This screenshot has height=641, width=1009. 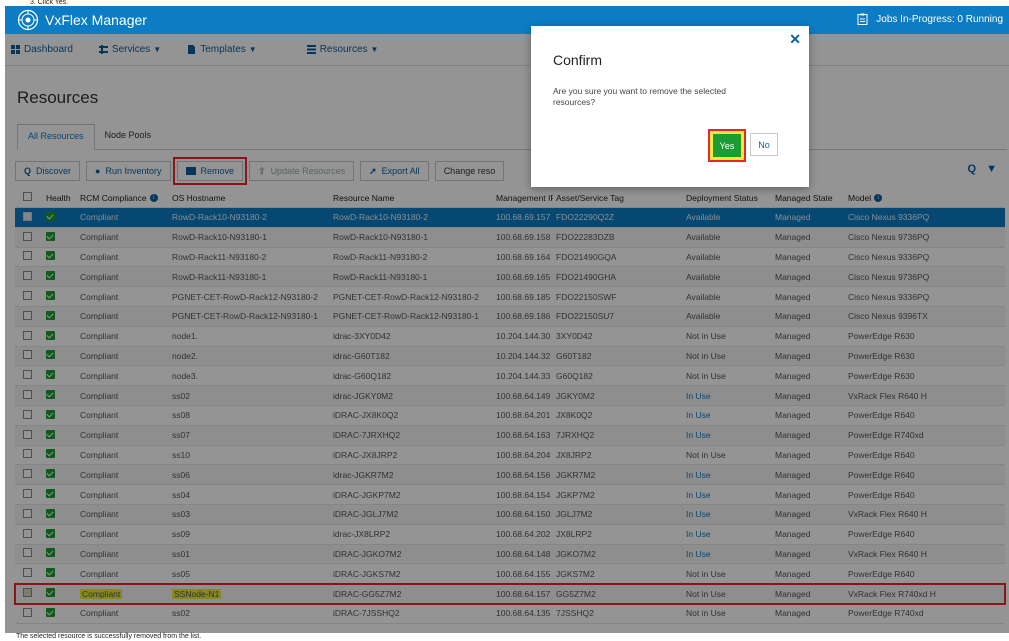 I want to click on close-icon: ✕, so click(x=795, y=39).